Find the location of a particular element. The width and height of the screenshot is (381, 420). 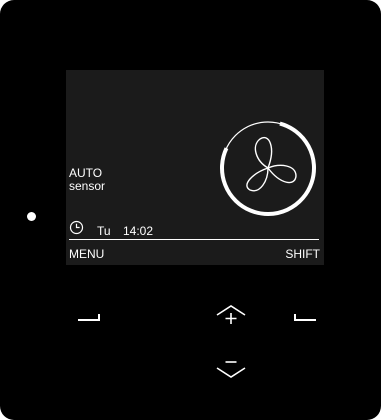

decrease-button is located at coordinates (231, 368).